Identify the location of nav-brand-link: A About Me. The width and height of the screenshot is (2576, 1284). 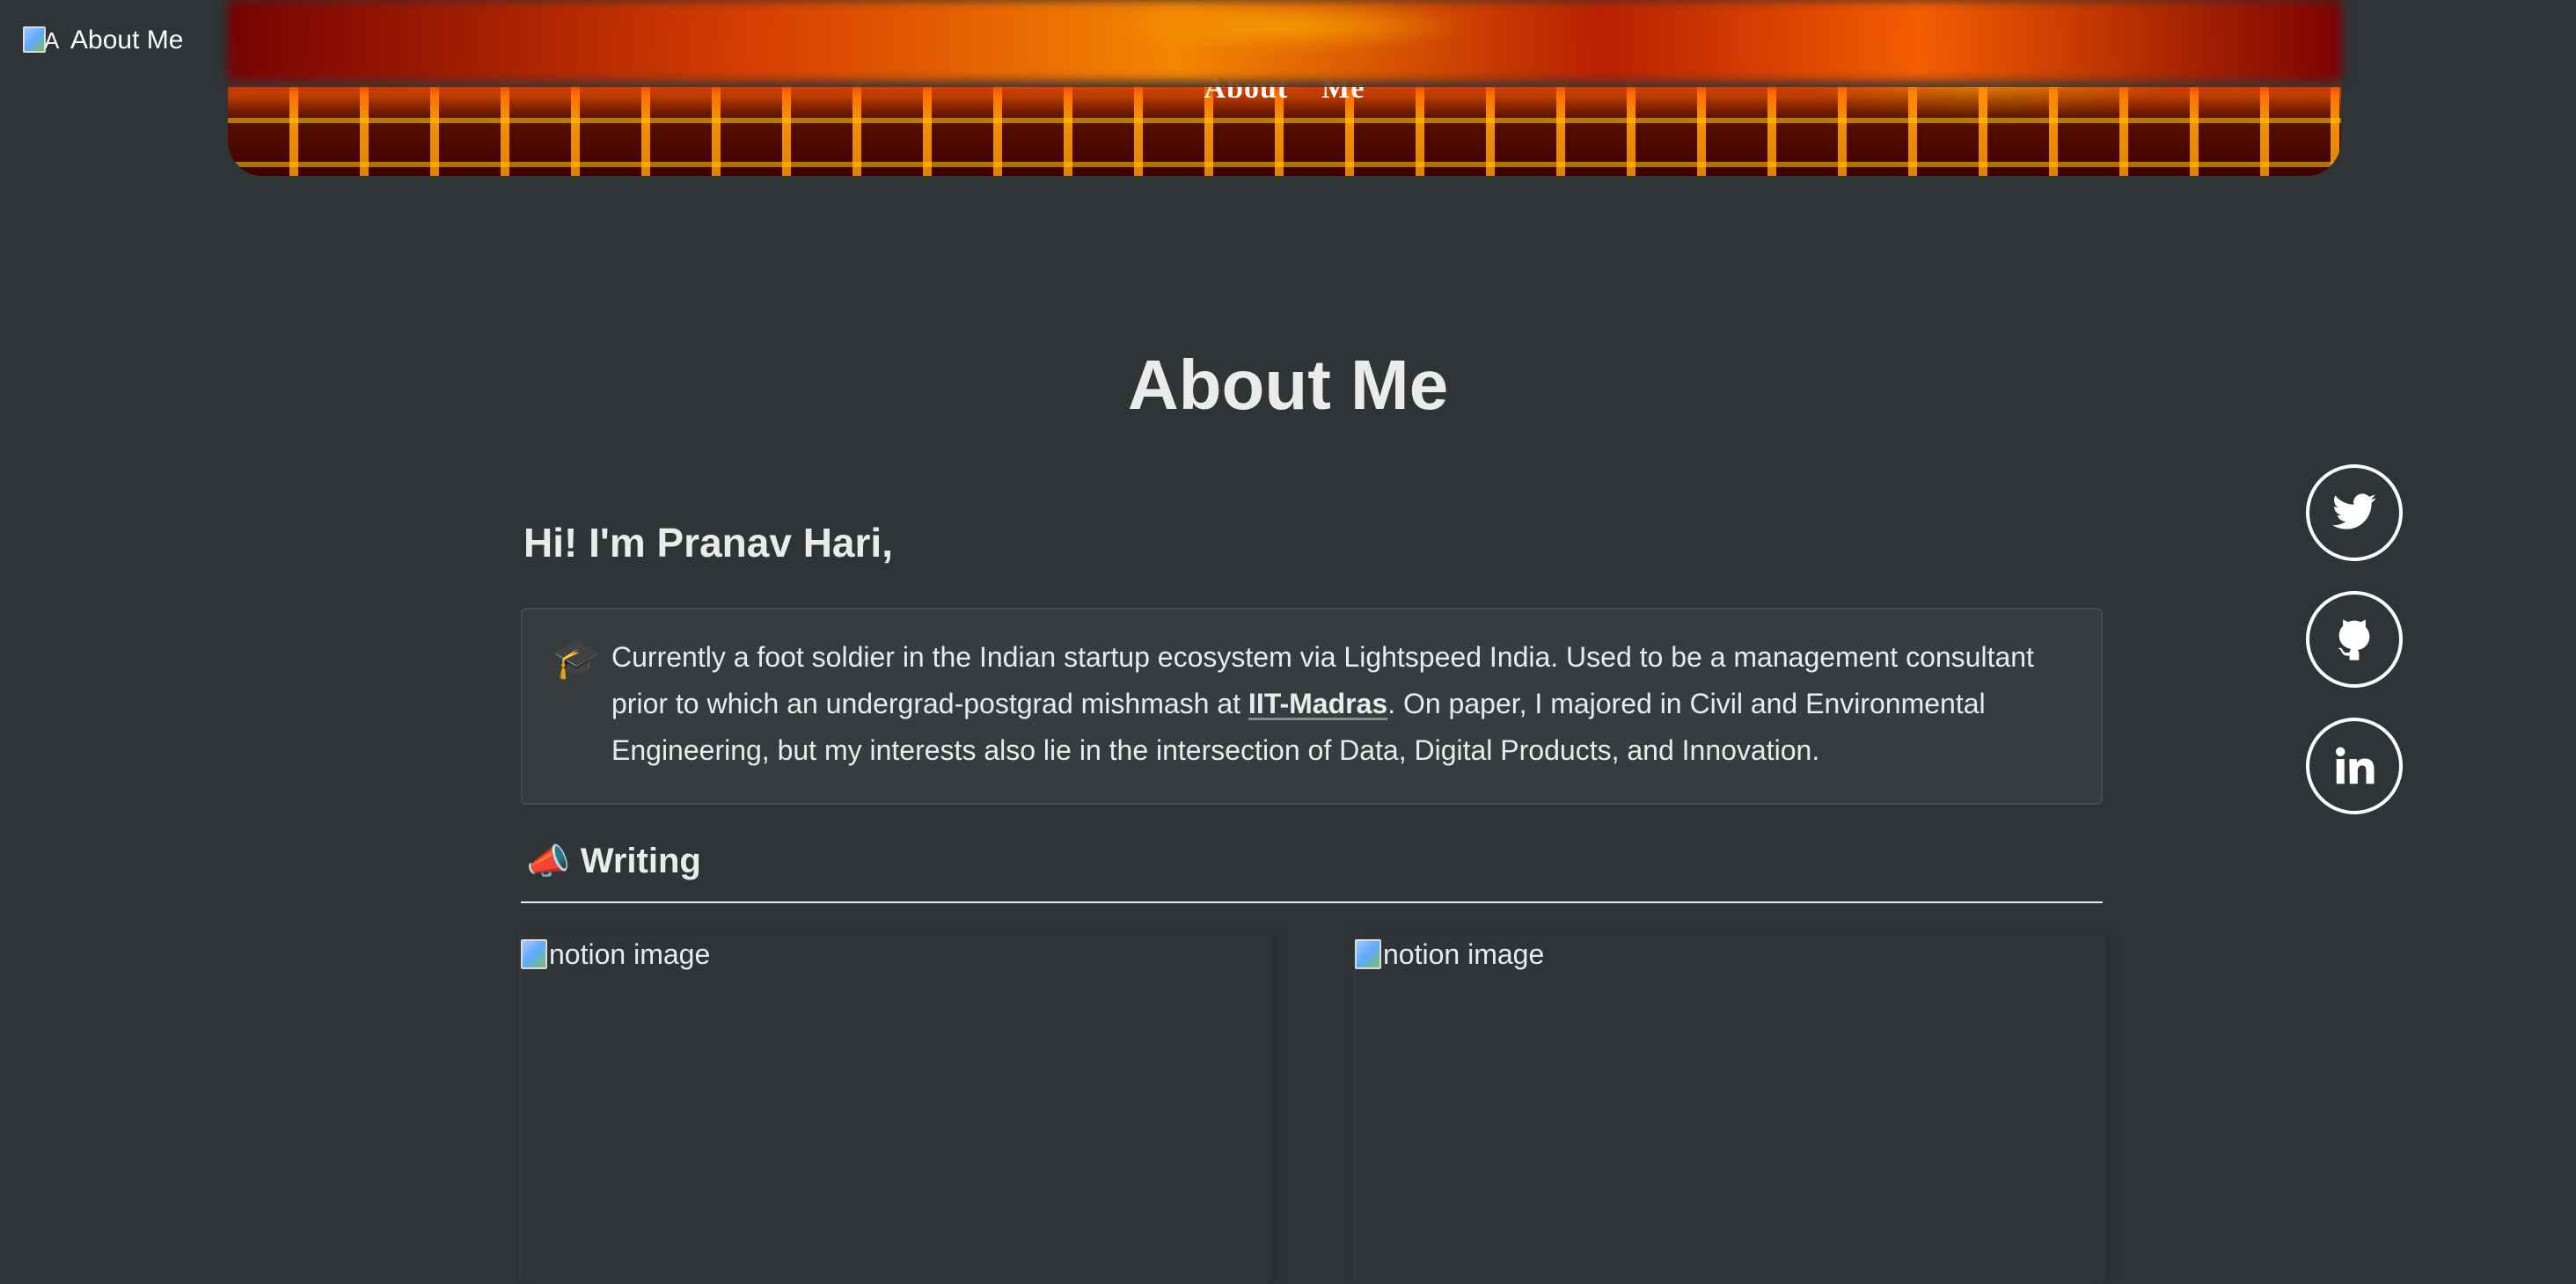
(103, 41).